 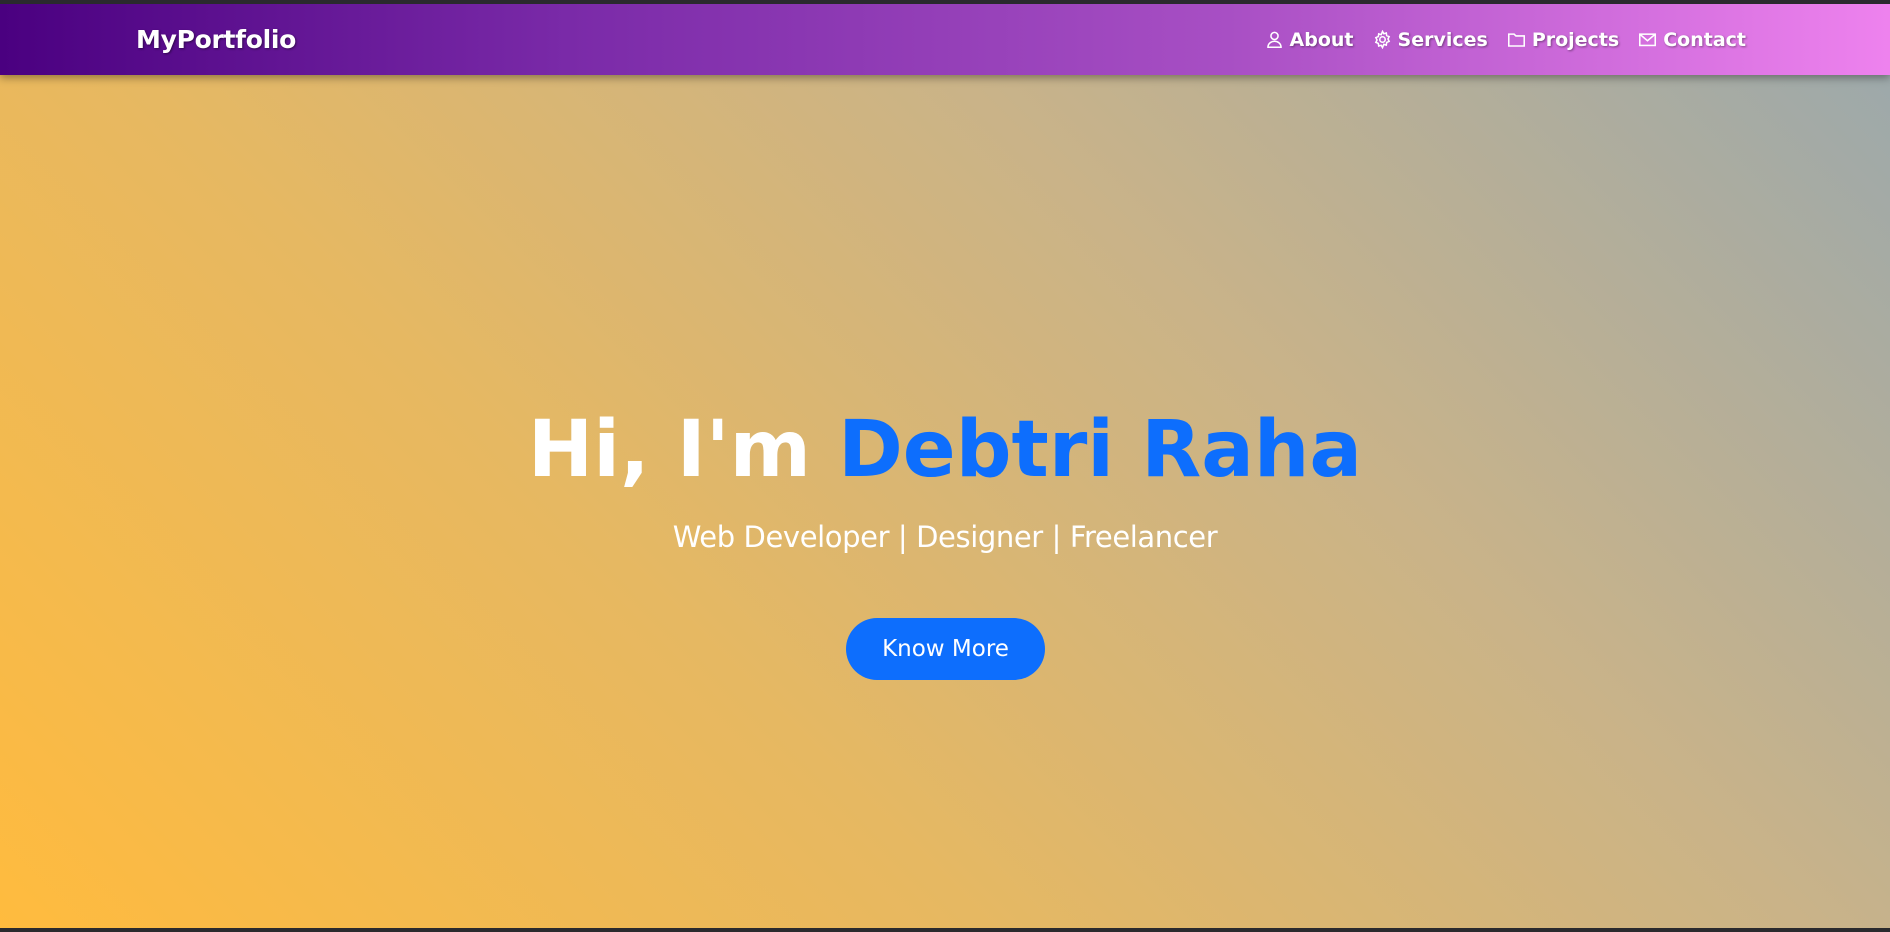 I want to click on nav-item-contact: Contact, so click(x=1692, y=40).